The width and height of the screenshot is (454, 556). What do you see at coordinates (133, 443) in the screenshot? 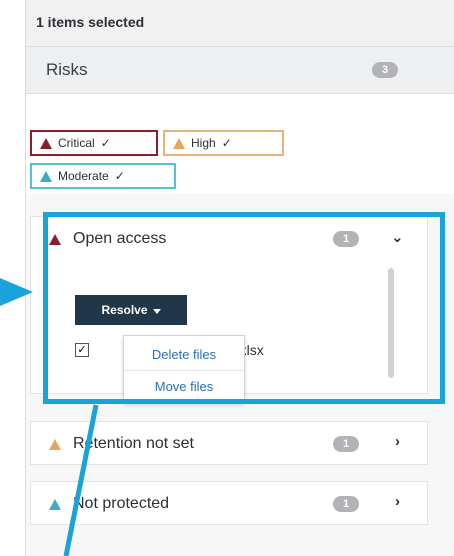
I see `risk-label: Retention not set` at bounding box center [133, 443].